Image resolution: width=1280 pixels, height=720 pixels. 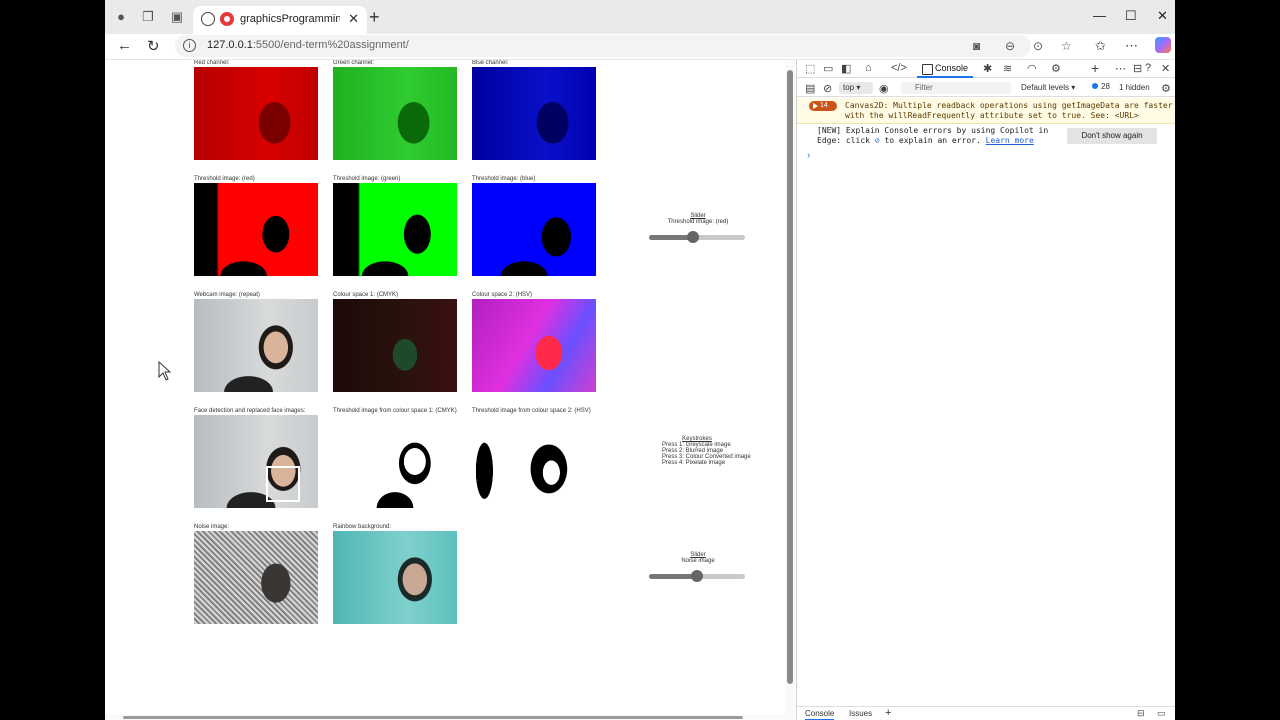 I want to click on console-prompt-icon: ›, so click(x=808, y=155).